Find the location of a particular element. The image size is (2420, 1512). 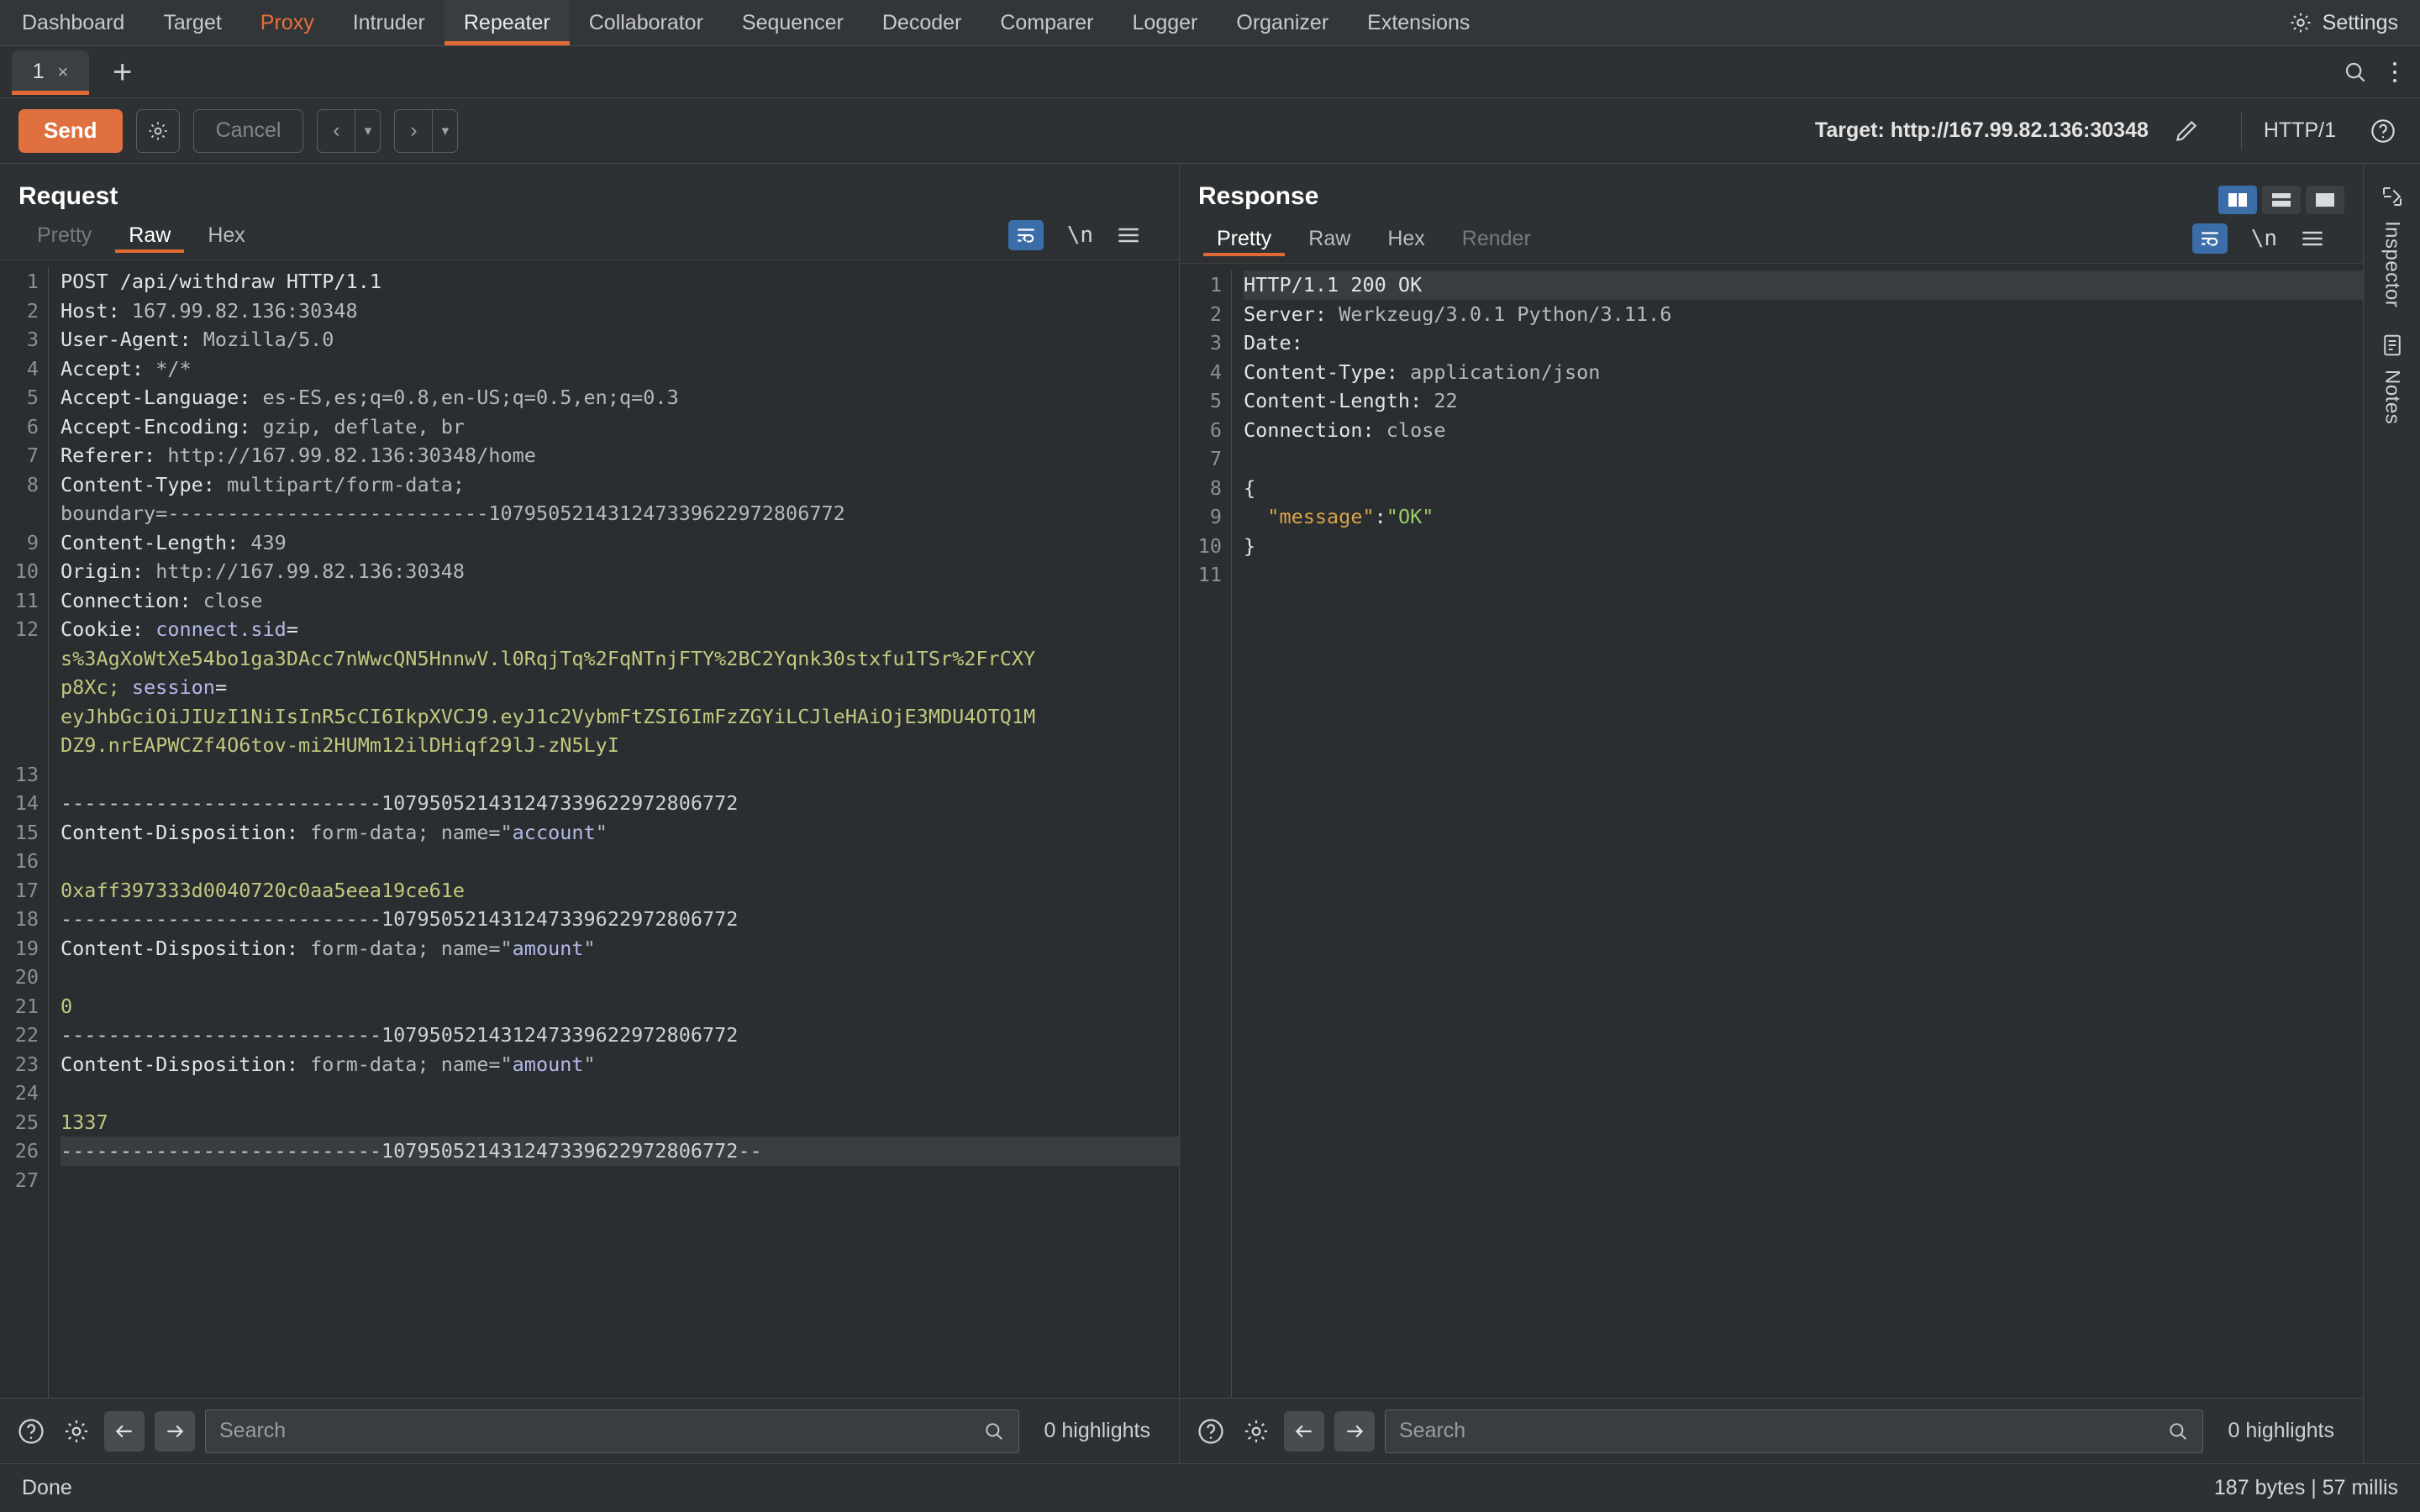

response-code-line: { is located at coordinates (1803, 488).